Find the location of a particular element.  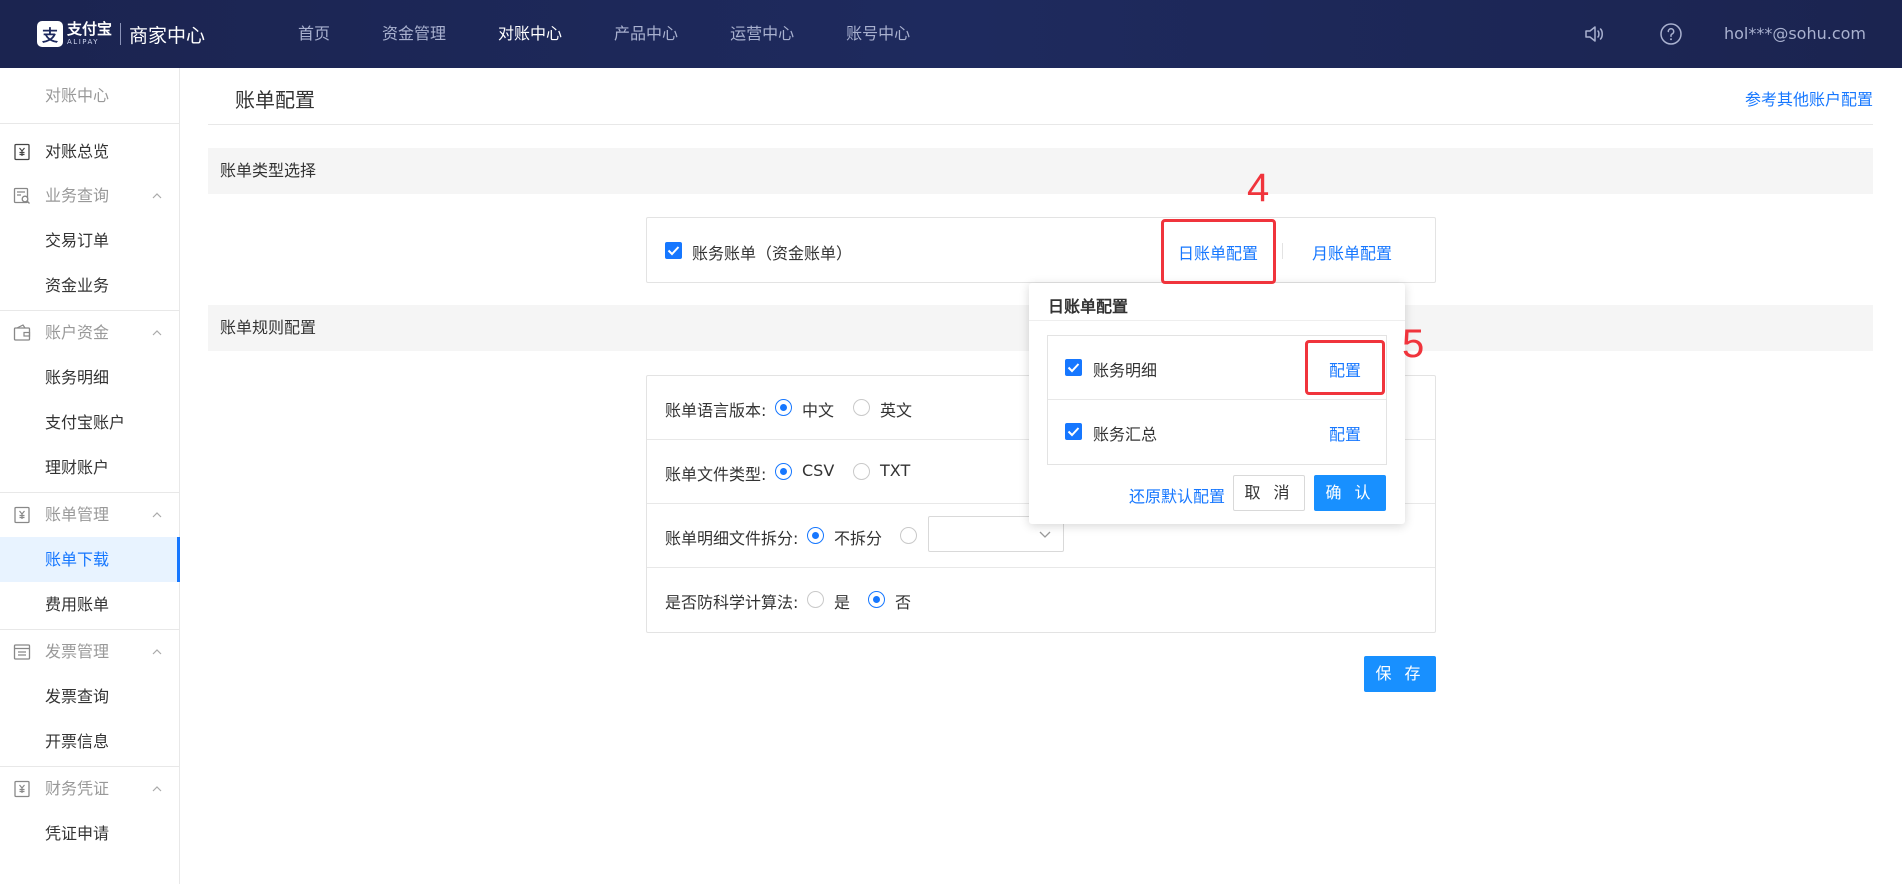

radio-english is located at coordinates (861, 407).